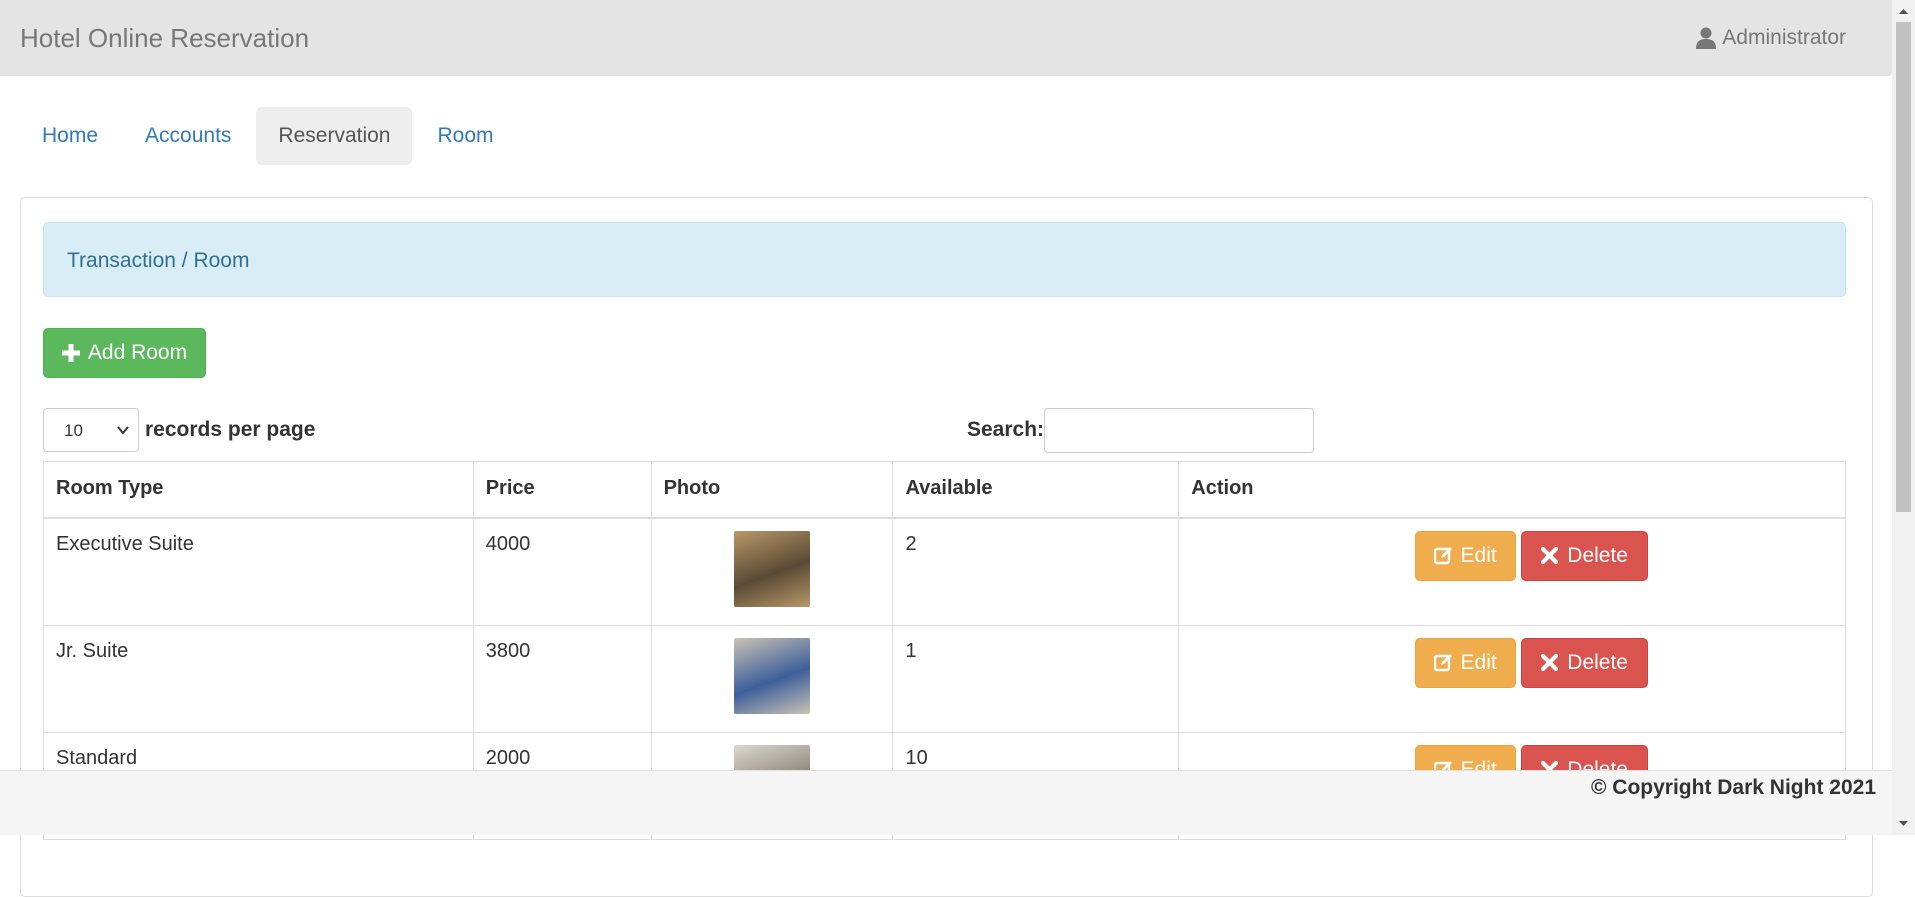 The width and height of the screenshot is (1915, 897). Describe the element at coordinates (91, 430) in the screenshot. I see `page-length-select: 10` at that location.